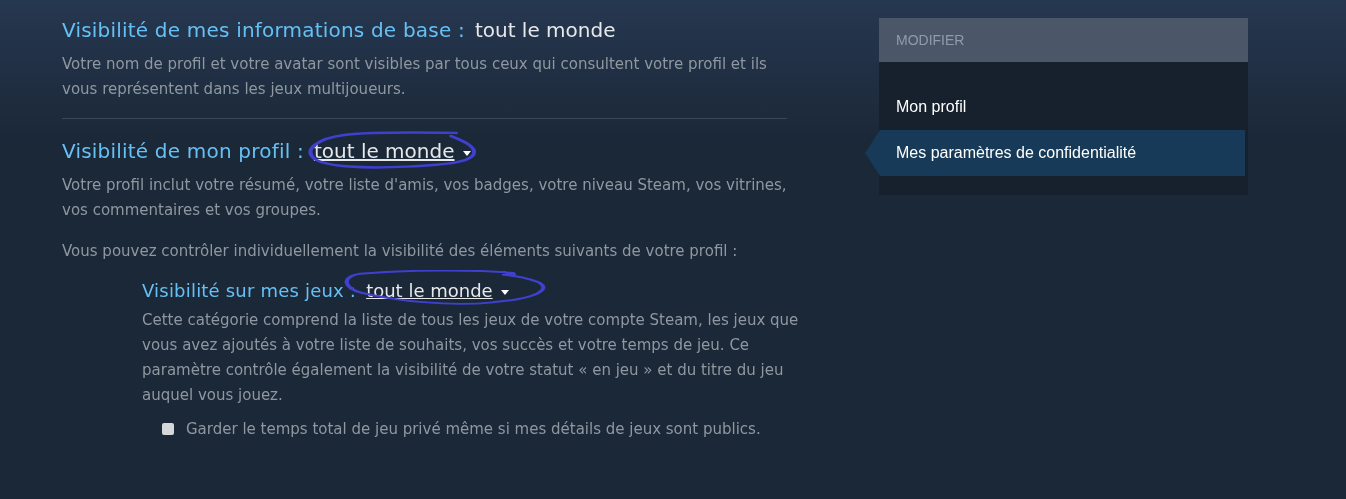 This screenshot has width=1346, height=499. I want to click on sidebar-title: MODIFIER, so click(1063, 40).